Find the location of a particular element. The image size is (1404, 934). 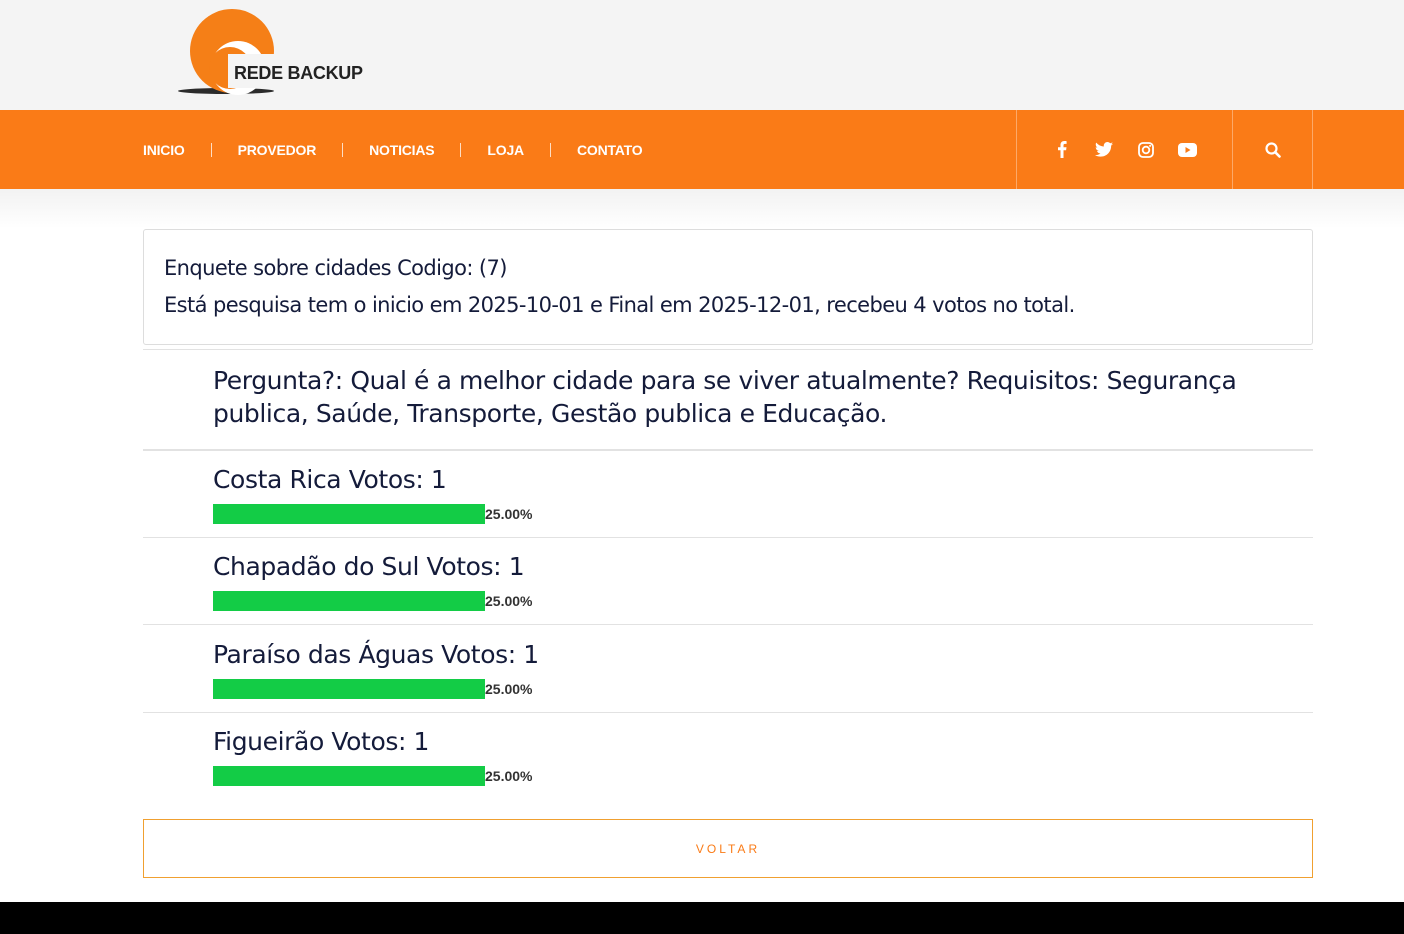

poll-title: Enquete sobre cidades Codigo: (7) is located at coordinates (335, 268).